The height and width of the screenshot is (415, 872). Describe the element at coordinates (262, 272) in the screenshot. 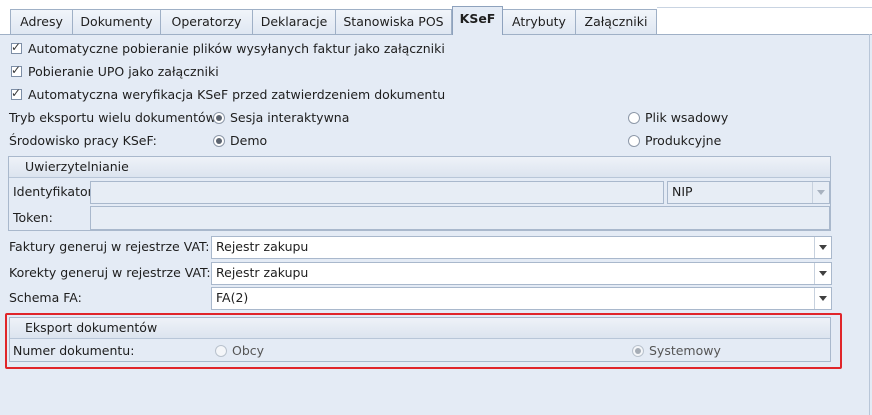

I see `corrections-register-value: Rejestr zakupu` at that location.